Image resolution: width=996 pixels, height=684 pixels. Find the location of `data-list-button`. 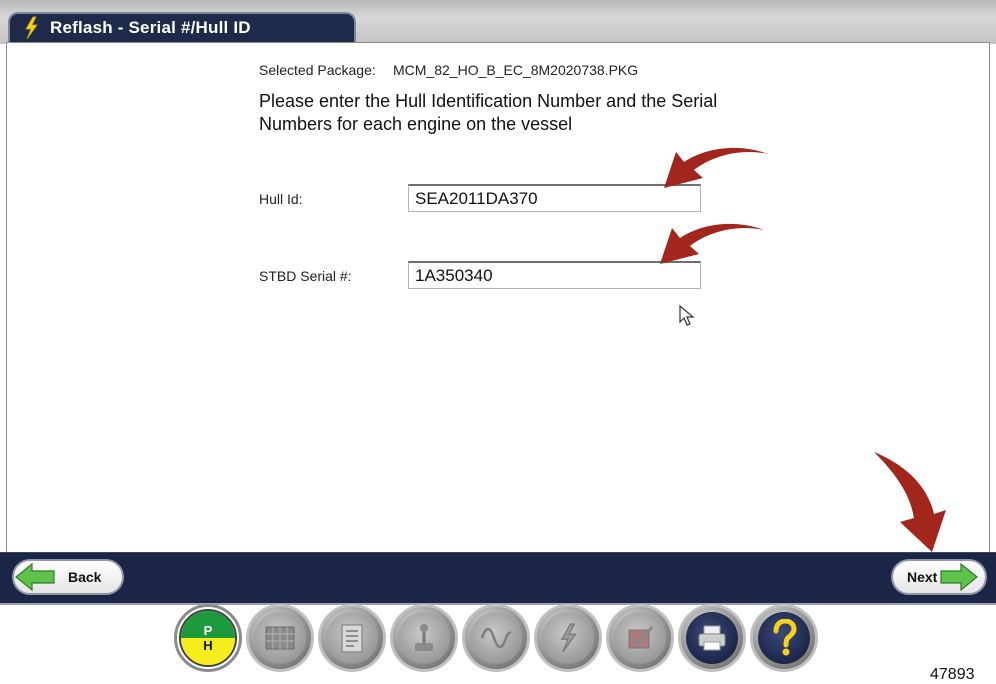

data-list-button is located at coordinates (352, 638).